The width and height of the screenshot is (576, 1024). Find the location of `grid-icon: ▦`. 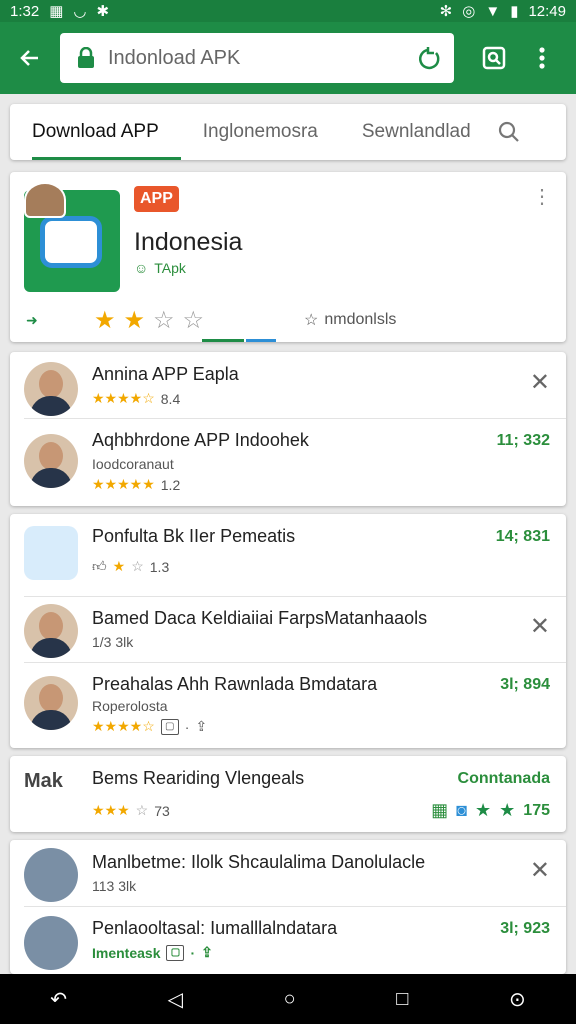

grid-icon: ▦ is located at coordinates (439, 810).